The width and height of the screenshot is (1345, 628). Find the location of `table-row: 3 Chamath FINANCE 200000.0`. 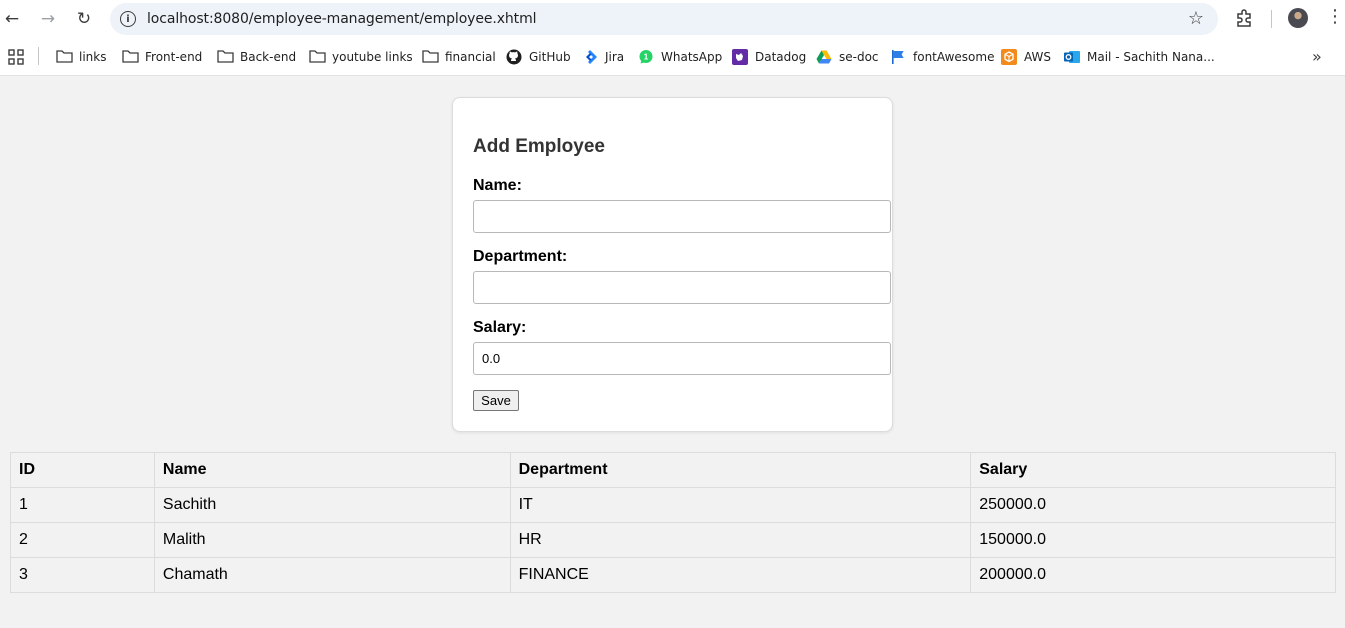

table-row: 3 Chamath FINANCE 200000.0 is located at coordinates (673, 575).